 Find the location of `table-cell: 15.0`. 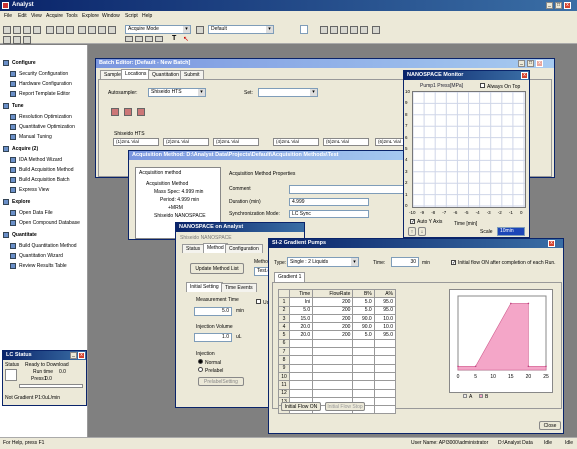

table-cell: 15.0 is located at coordinates (301, 318).